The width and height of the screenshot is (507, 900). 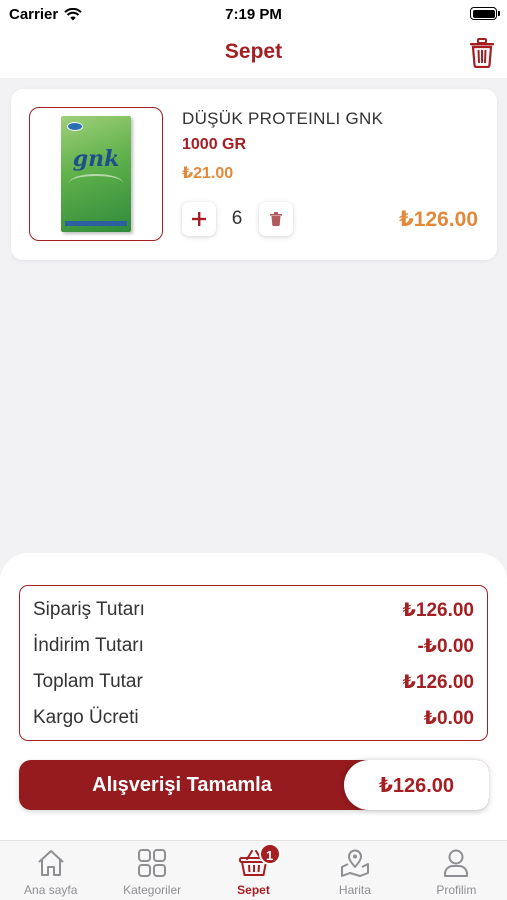 I want to click on plus-icon, so click(x=199, y=219).